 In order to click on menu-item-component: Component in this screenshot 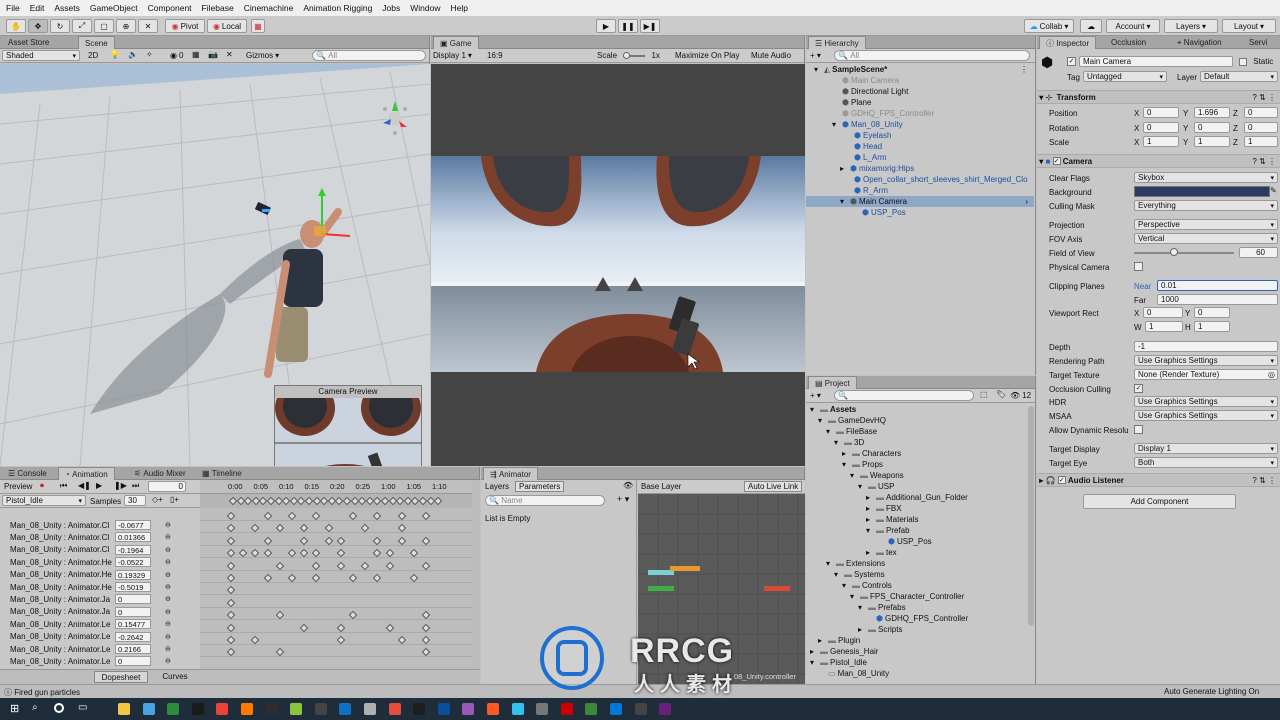, I will do `click(170, 8)`.